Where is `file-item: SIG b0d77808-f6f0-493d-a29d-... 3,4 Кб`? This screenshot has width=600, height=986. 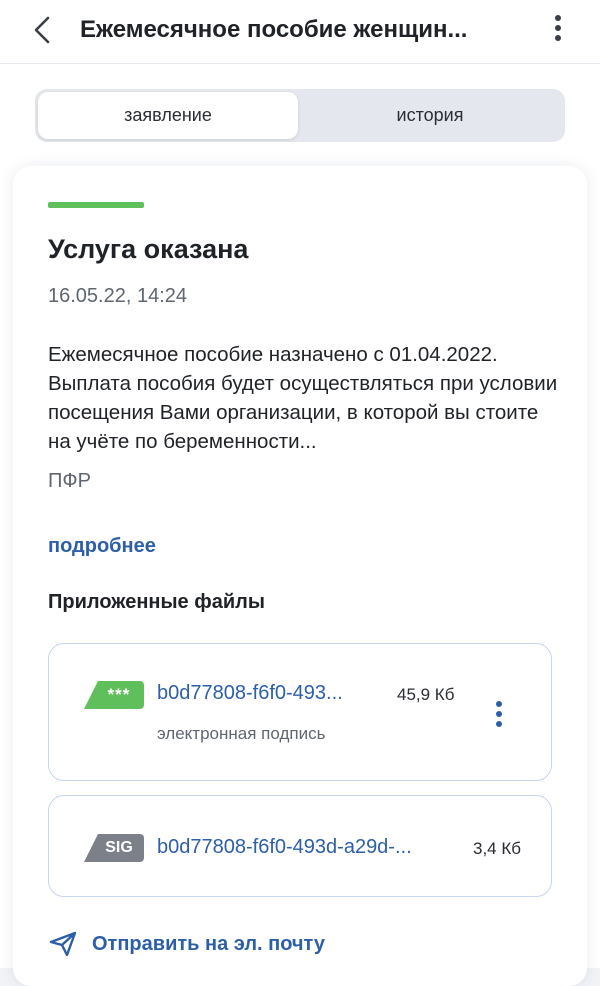
file-item: SIG b0d77808-f6f0-493d-a29d-... 3,4 Кб is located at coordinates (300, 846).